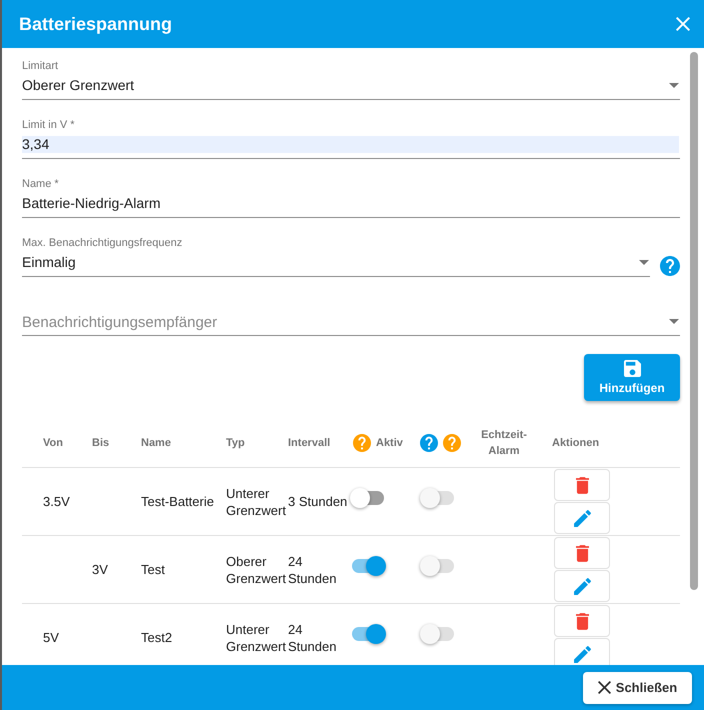  I want to click on save-icon, so click(632, 368).